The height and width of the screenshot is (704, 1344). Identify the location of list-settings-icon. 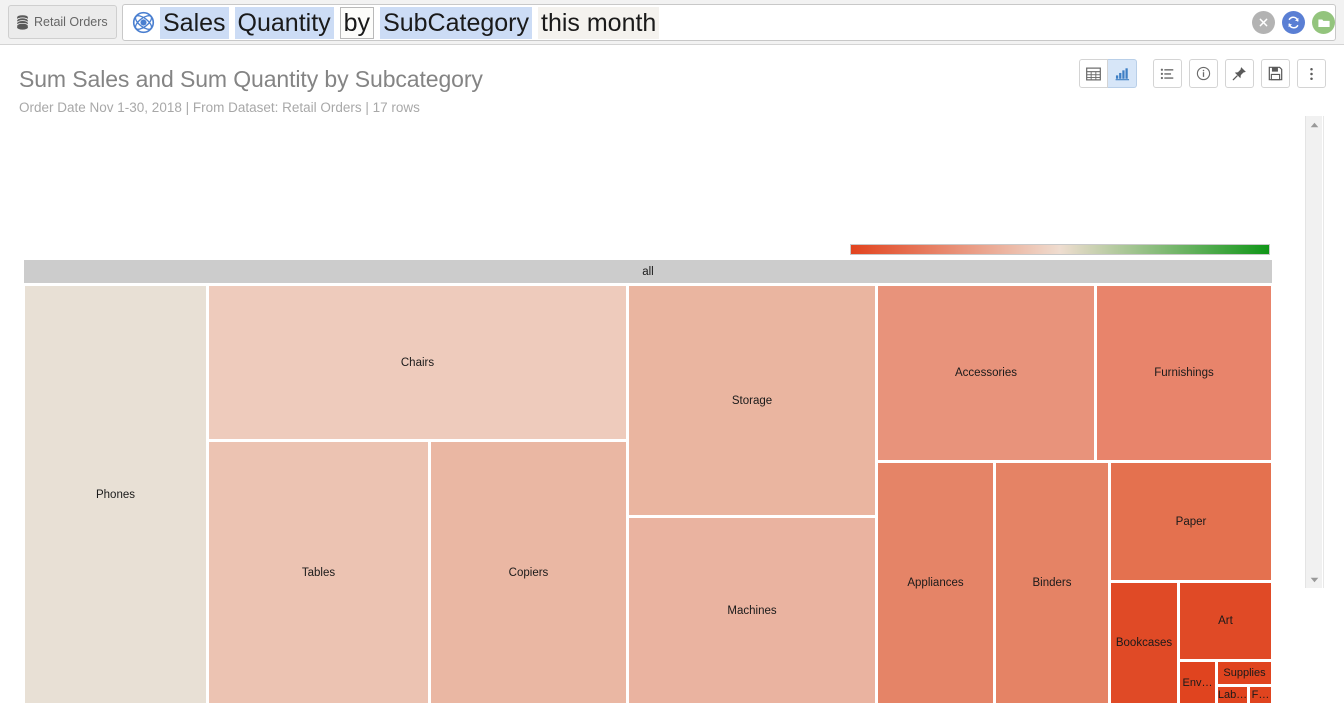
(1167, 73).